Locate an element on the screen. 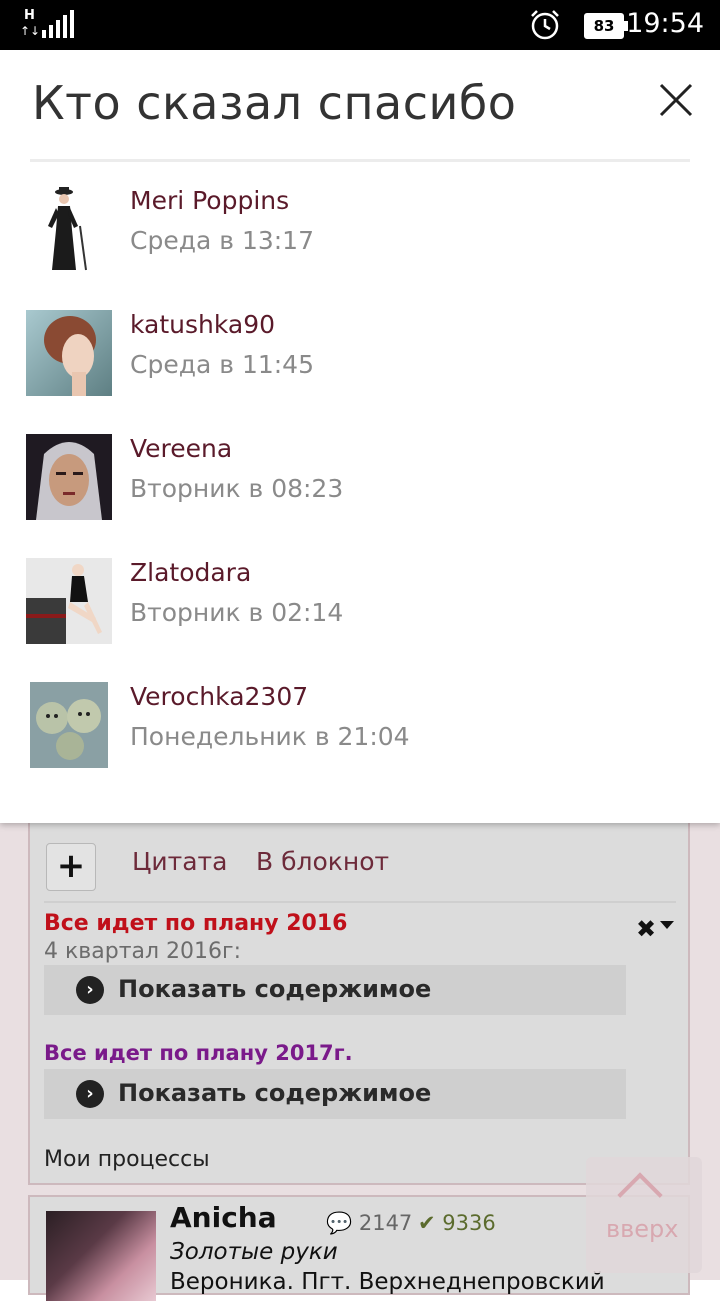 The image size is (720, 1301). my-processes-label: Мои процессы is located at coordinates (127, 1159).